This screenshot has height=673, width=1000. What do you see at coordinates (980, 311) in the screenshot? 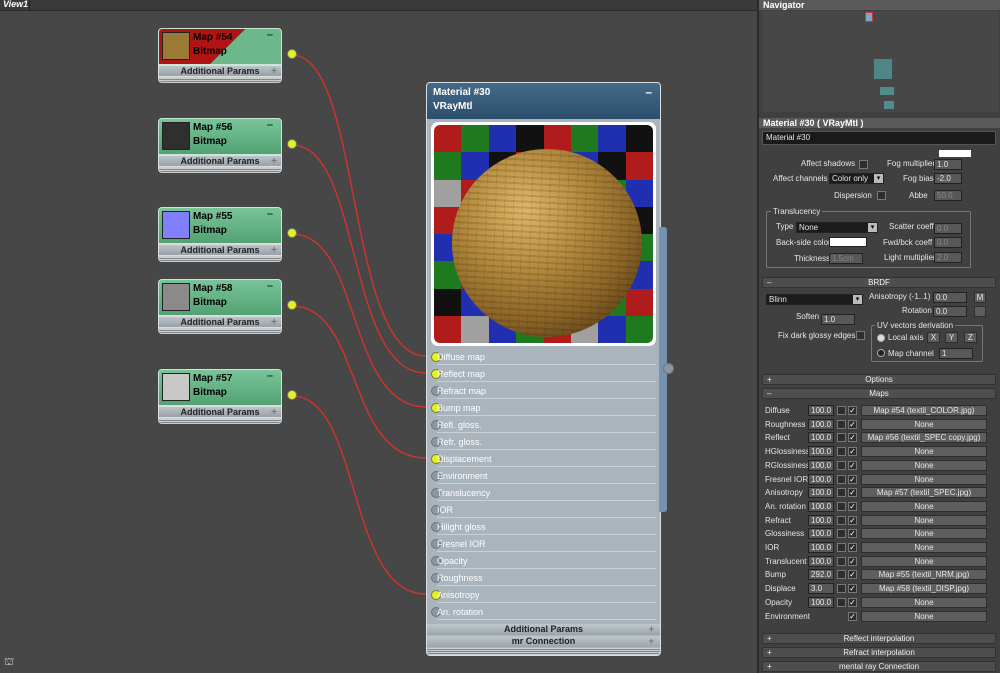
I see `rotation-map-button` at bounding box center [980, 311].